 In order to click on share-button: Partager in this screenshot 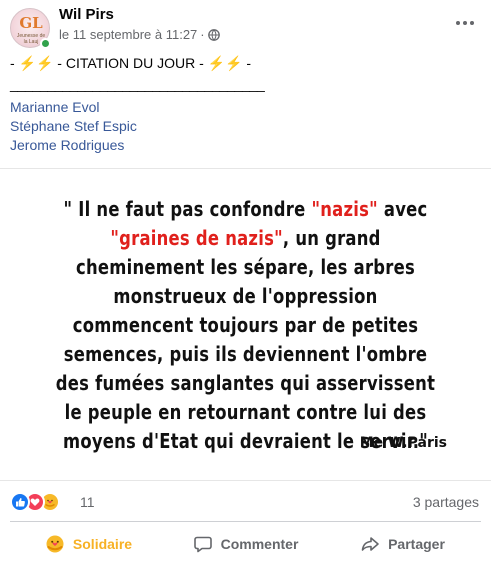, I will do `click(402, 544)`.